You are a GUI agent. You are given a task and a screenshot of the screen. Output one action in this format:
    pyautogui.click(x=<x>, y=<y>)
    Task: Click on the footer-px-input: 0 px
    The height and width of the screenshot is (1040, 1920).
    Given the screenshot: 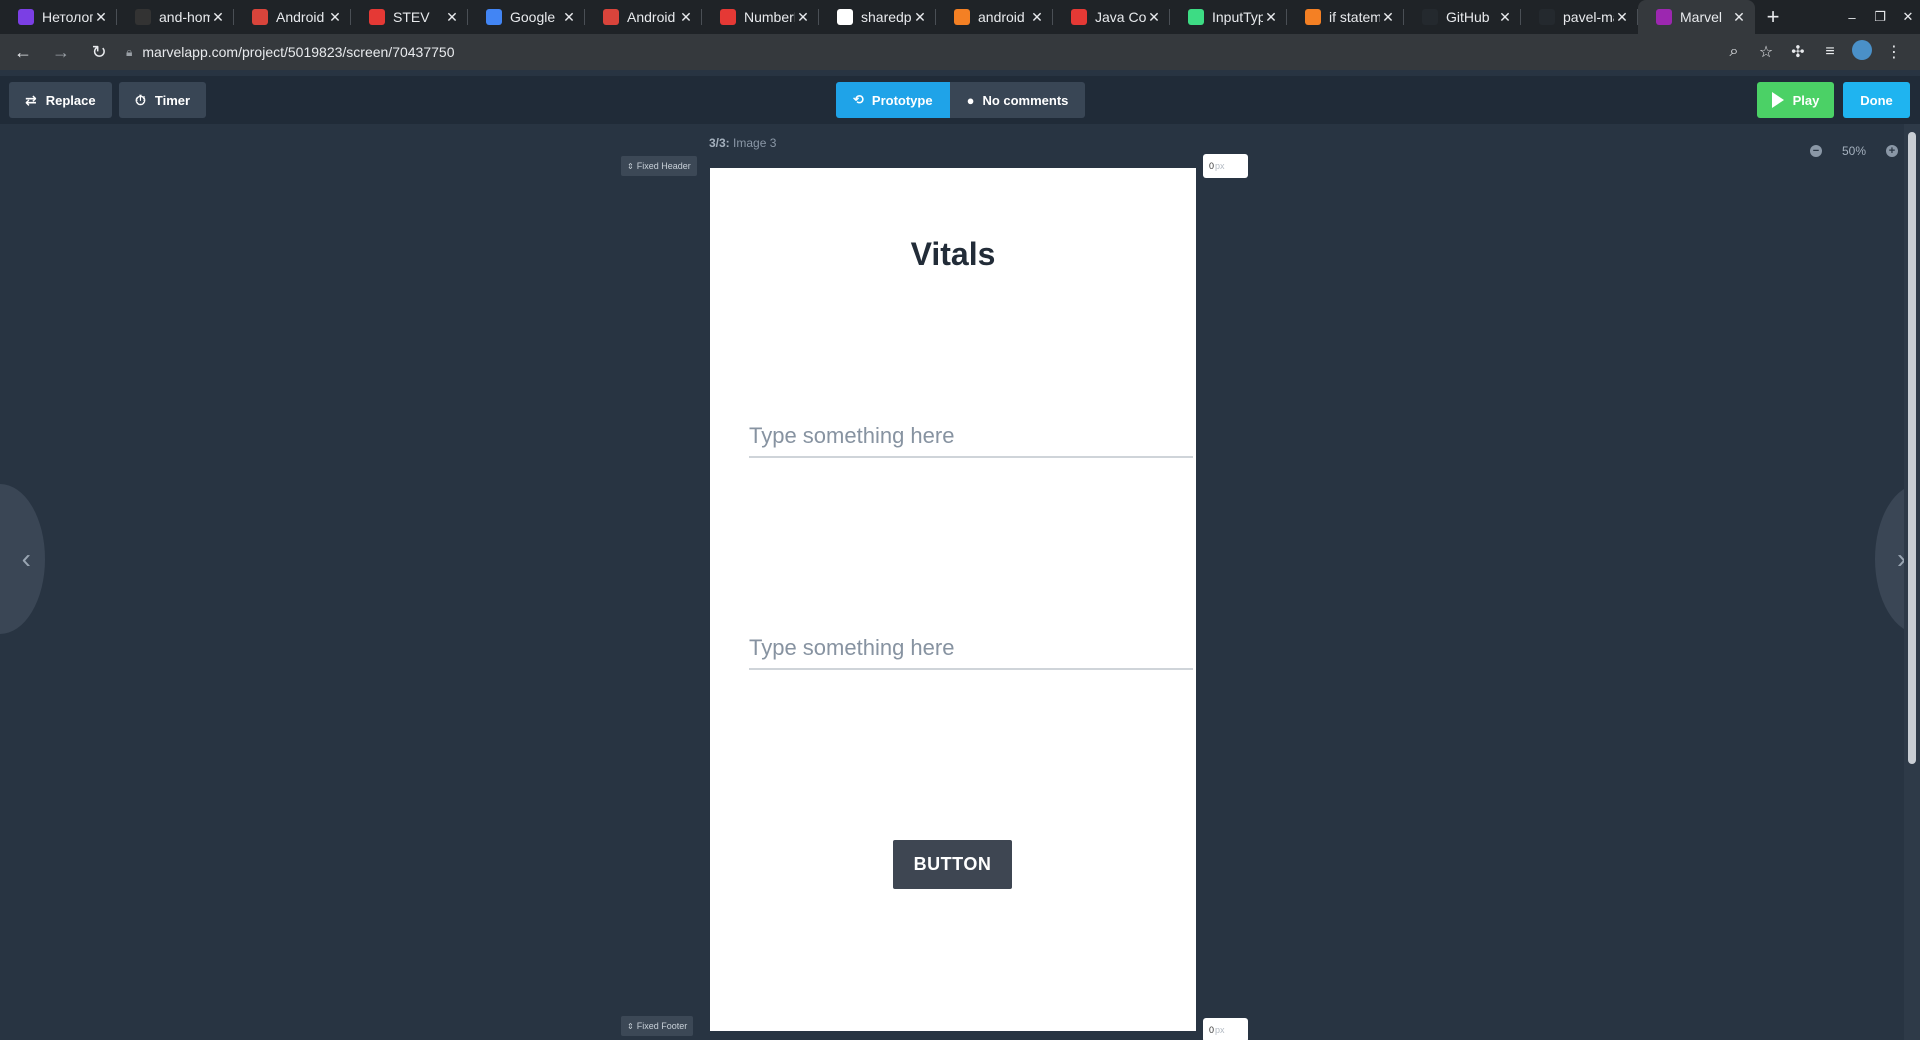 What is the action you would take?
    pyautogui.click(x=1225, y=1029)
    